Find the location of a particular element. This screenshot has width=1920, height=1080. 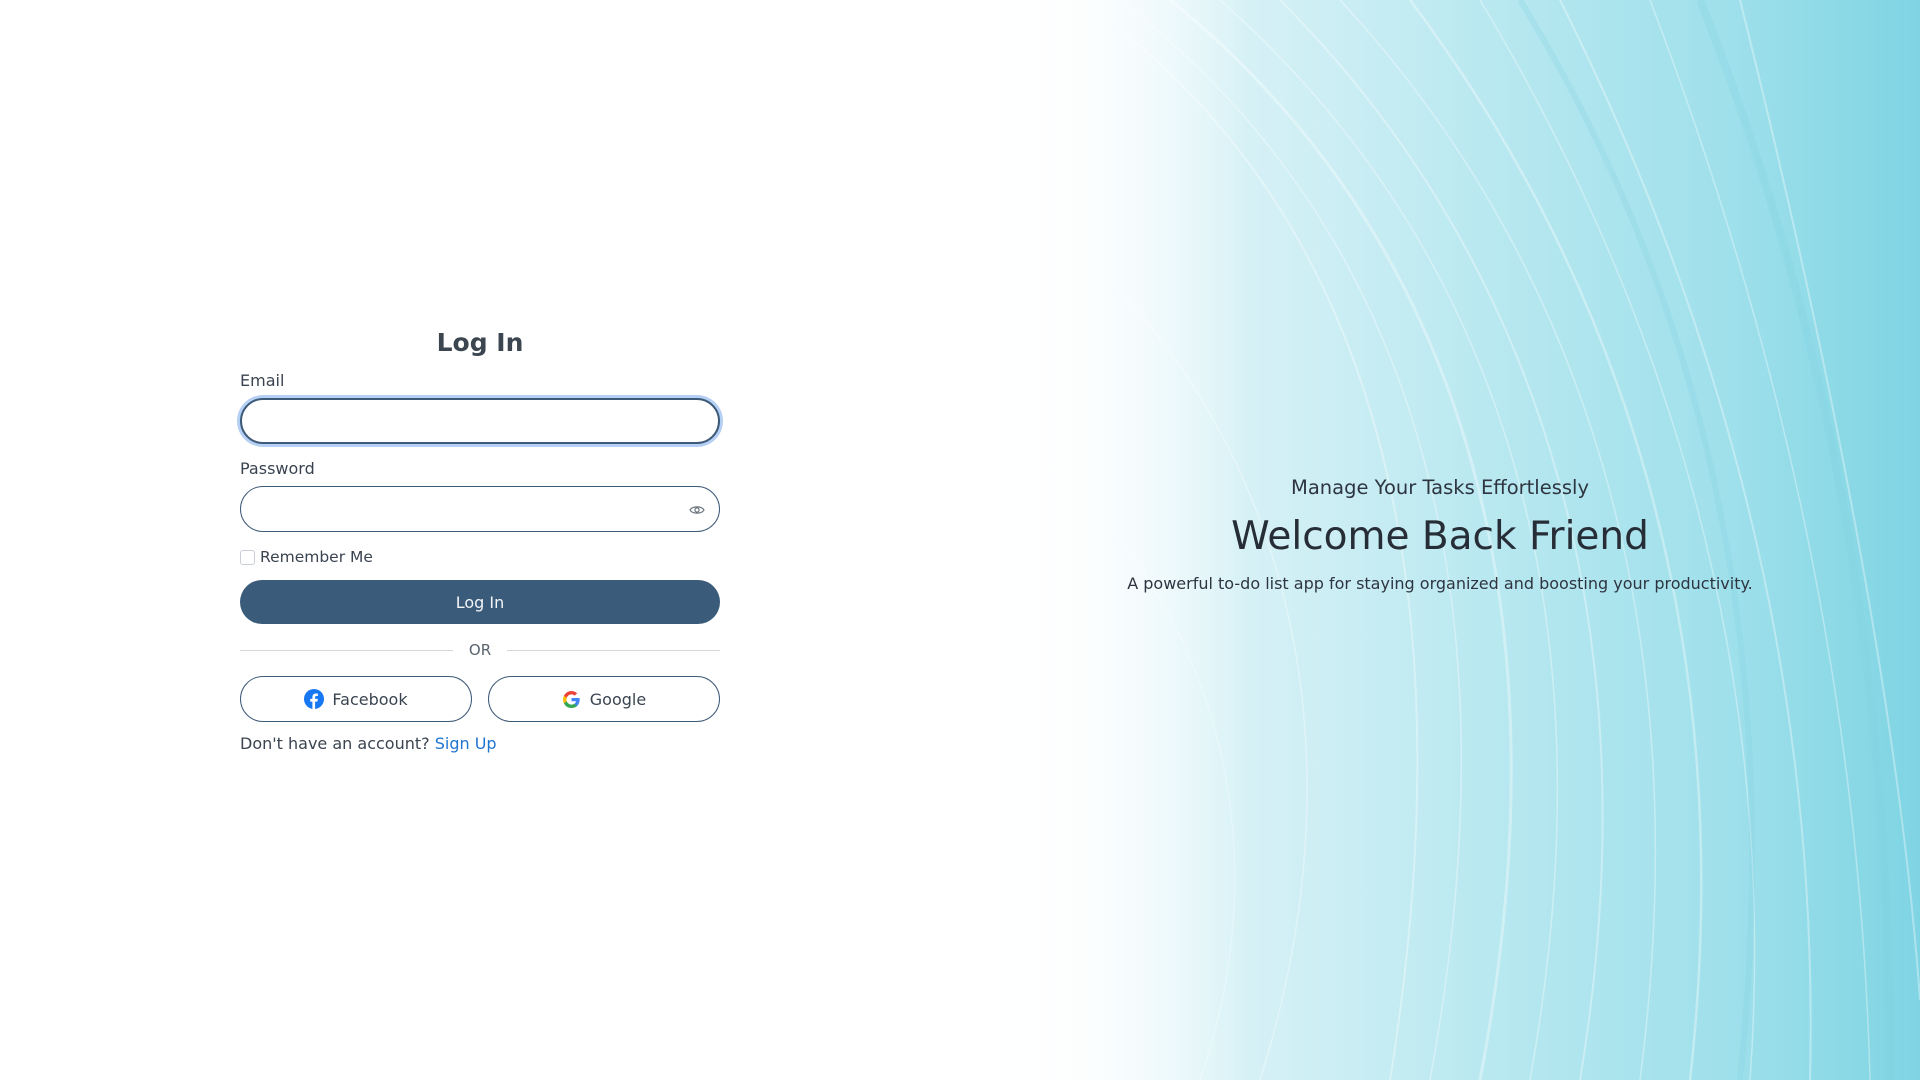

or-divider: OR is located at coordinates (480, 650).